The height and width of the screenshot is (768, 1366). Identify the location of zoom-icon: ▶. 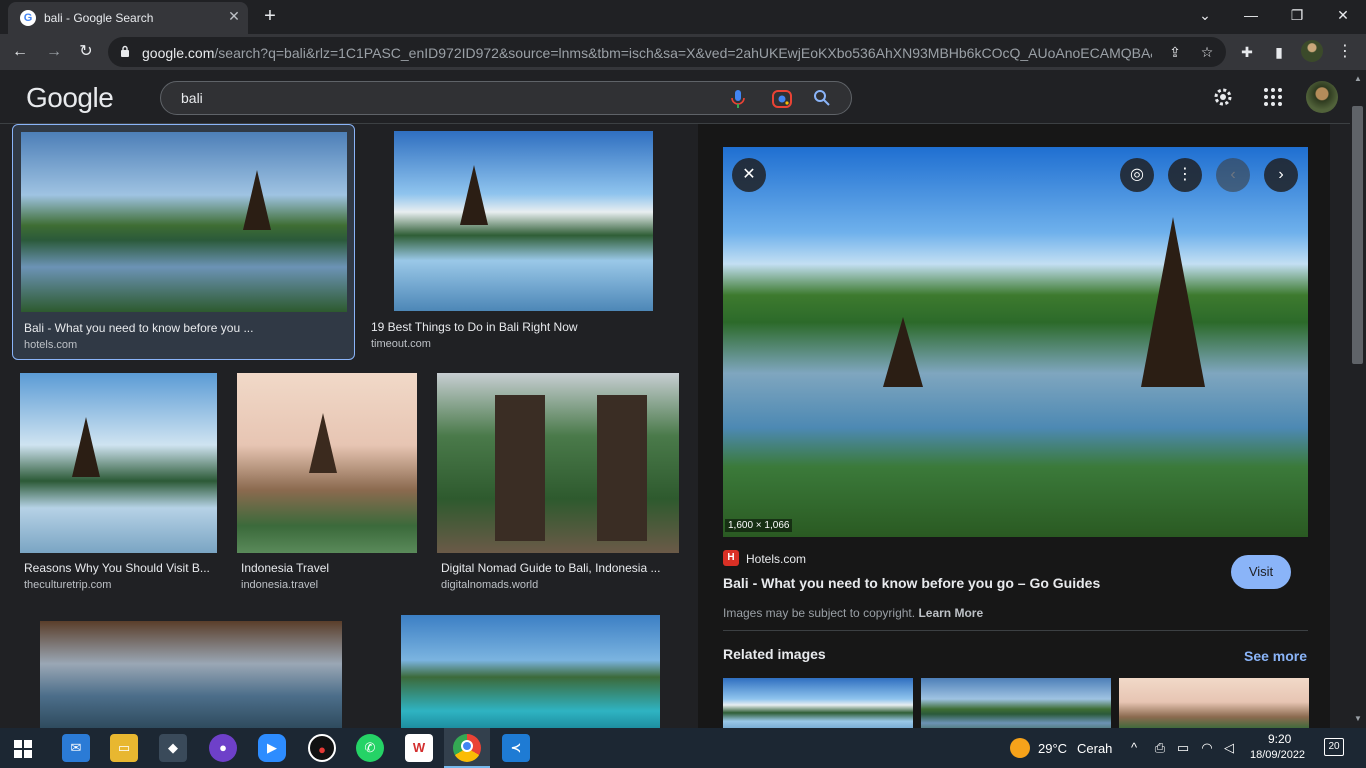
(272, 748).